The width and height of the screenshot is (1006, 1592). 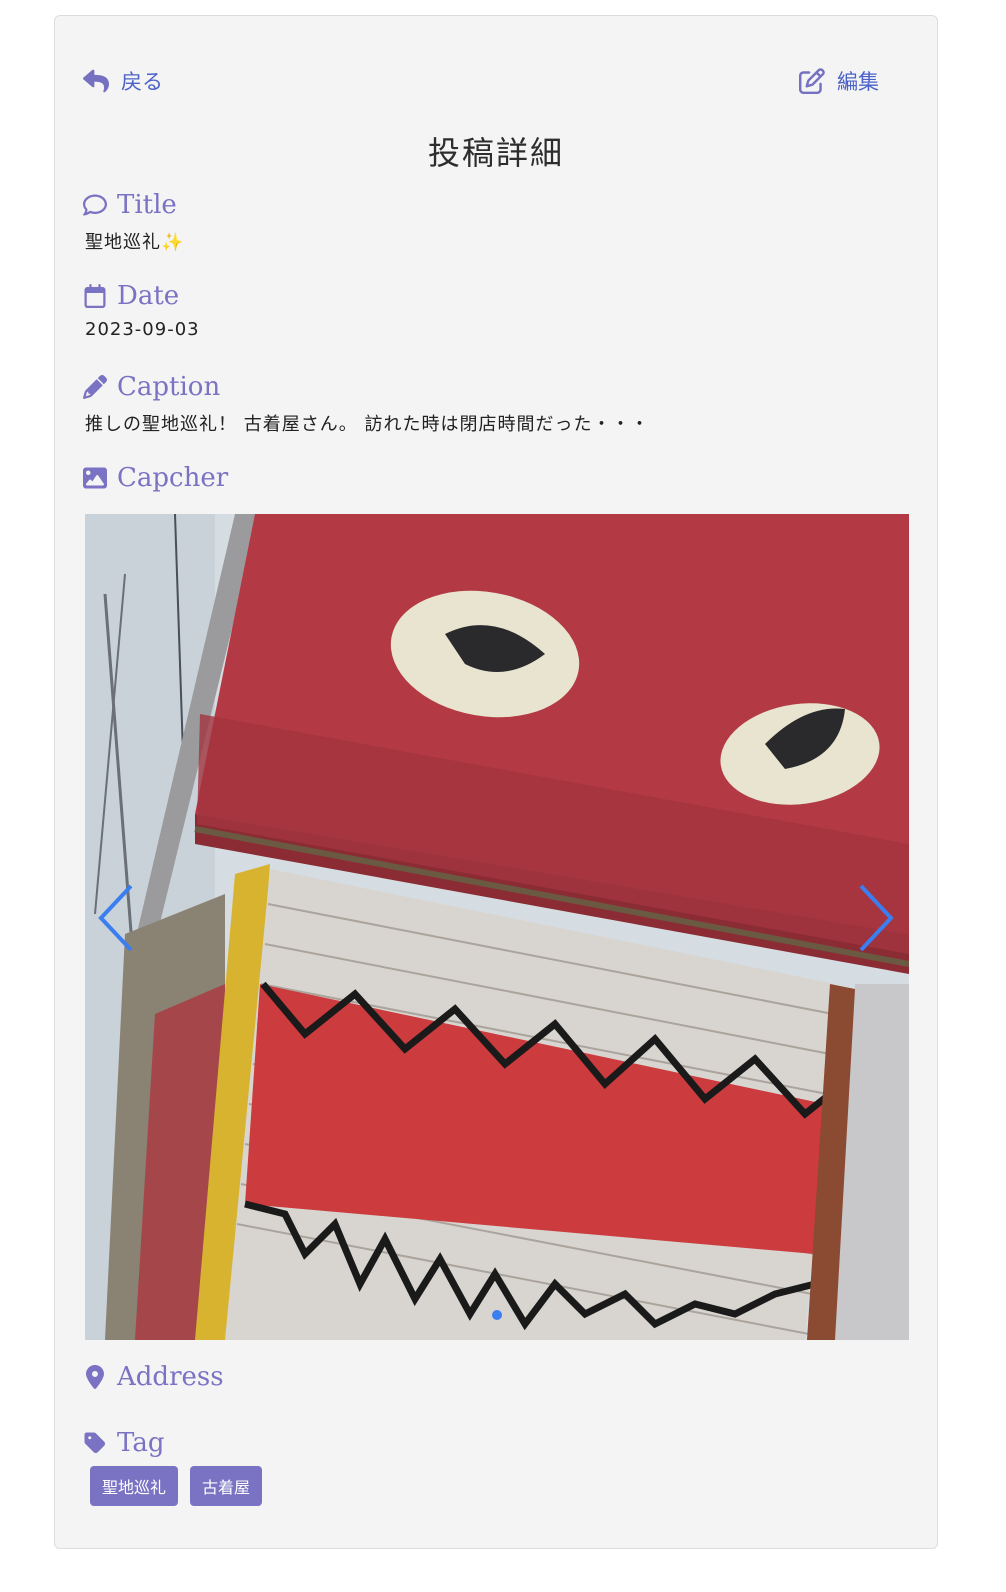 What do you see at coordinates (147, 205) in the screenshot?
I see `title-label-text: Title` at bounding box center [147, 205].